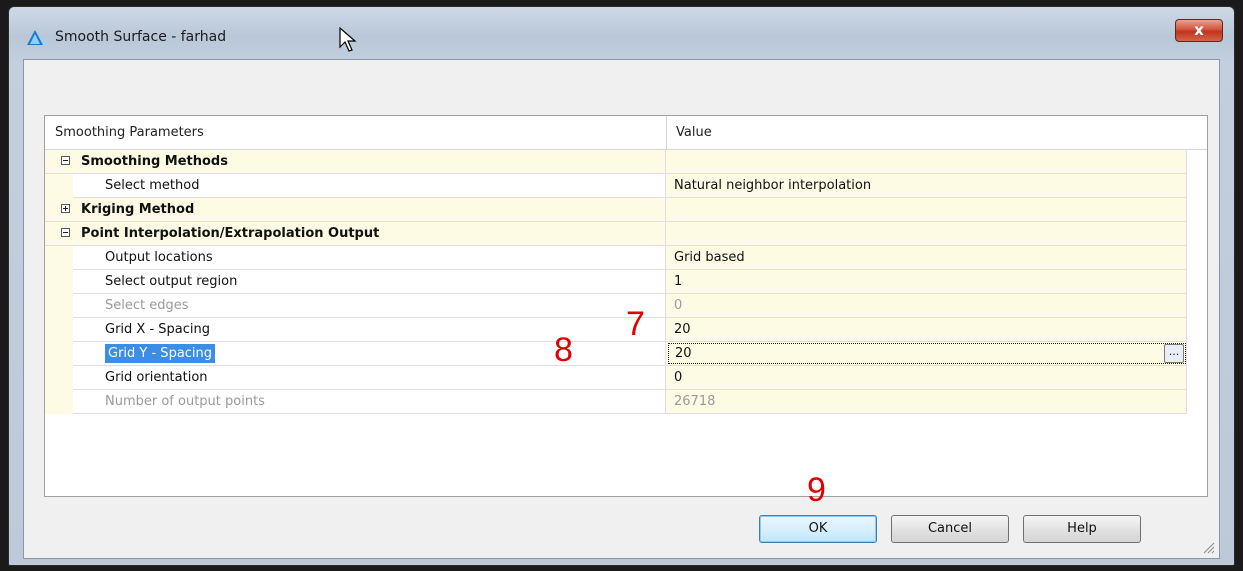  I want to click on property-value: Natural neighbor interpolation, so click(926, 186).